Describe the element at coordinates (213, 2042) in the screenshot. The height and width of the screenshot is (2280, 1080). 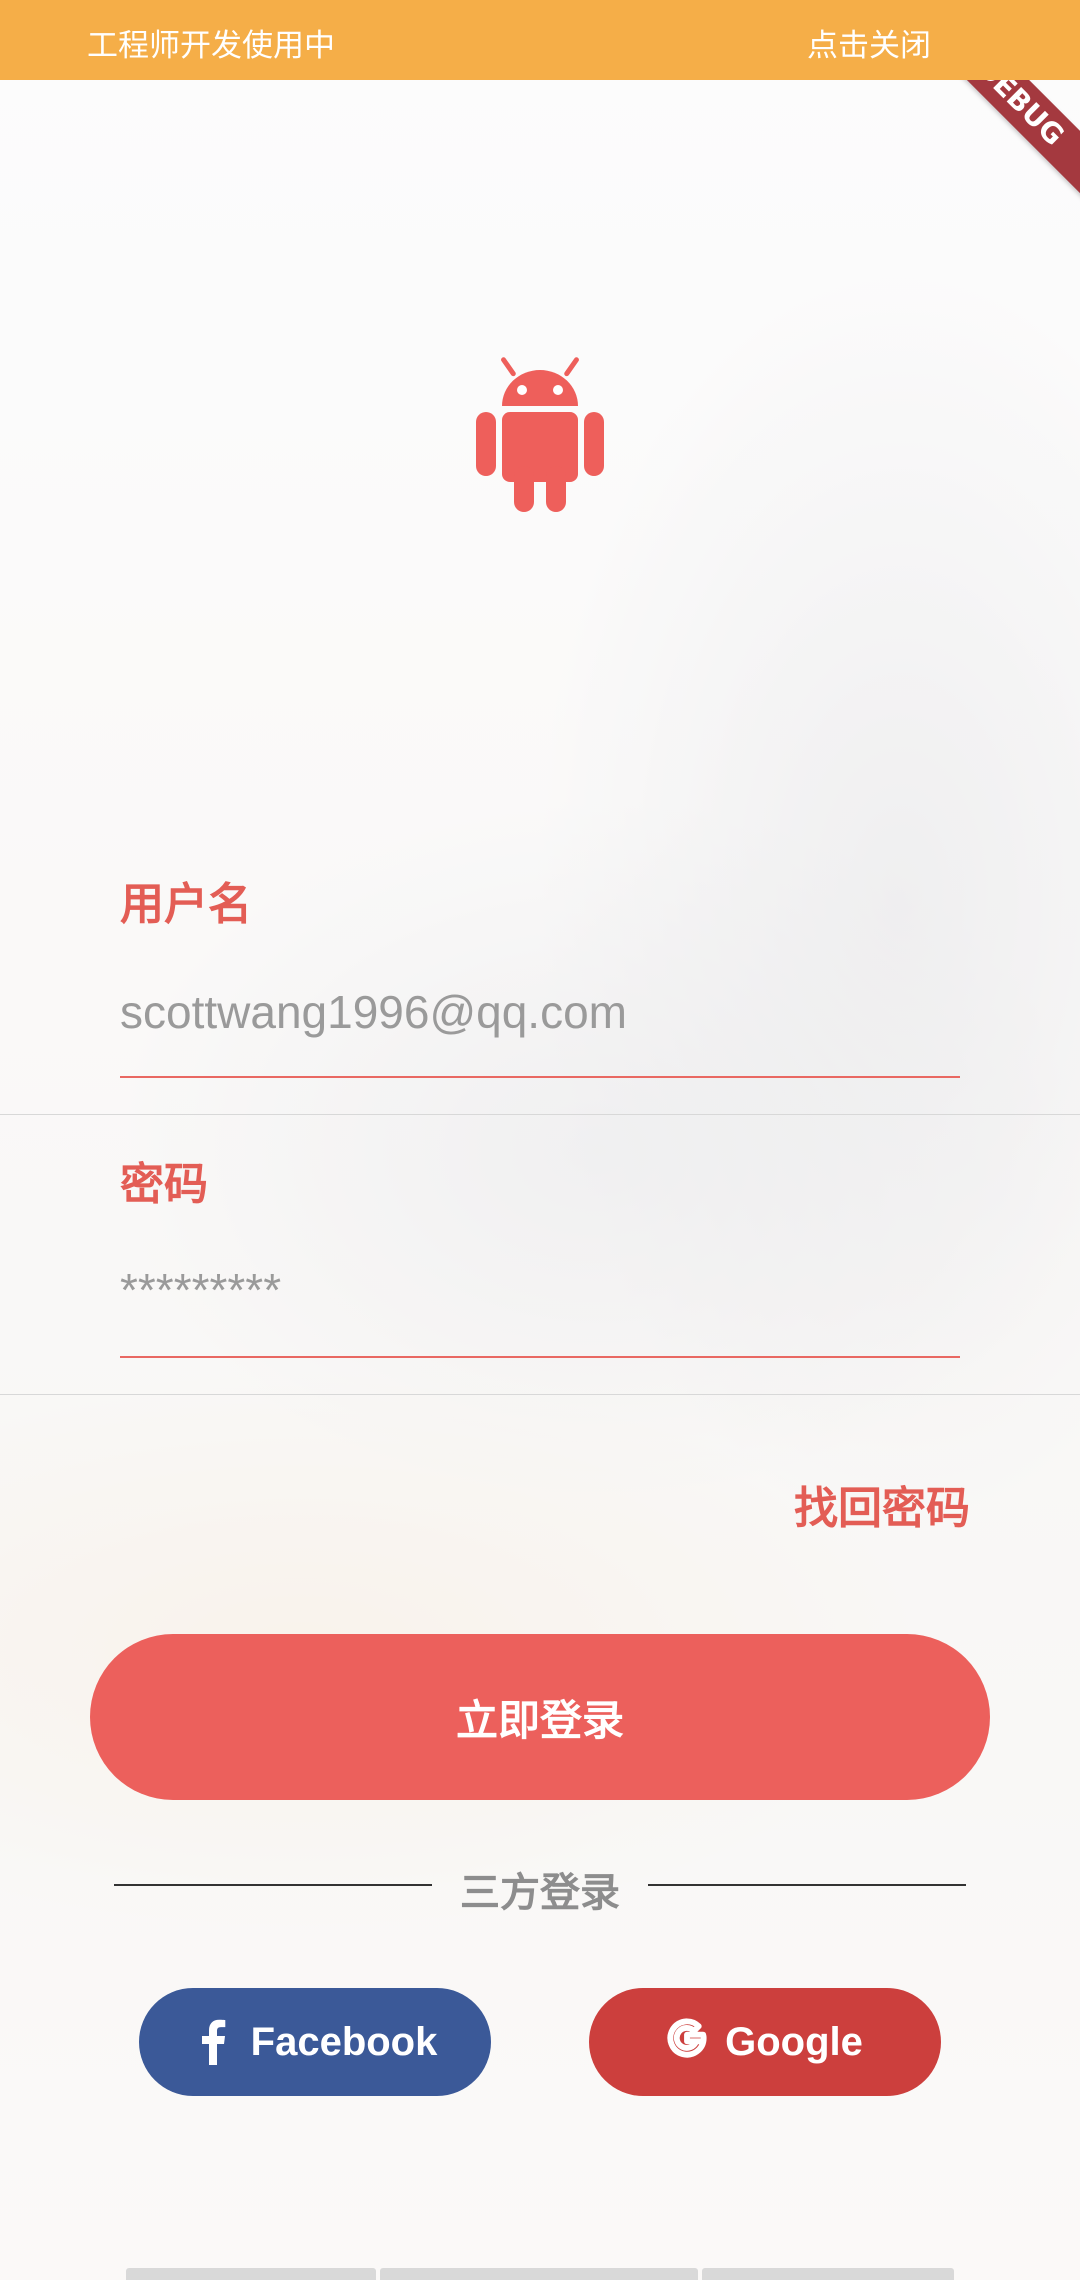
I see `facebook-icon` at that location.